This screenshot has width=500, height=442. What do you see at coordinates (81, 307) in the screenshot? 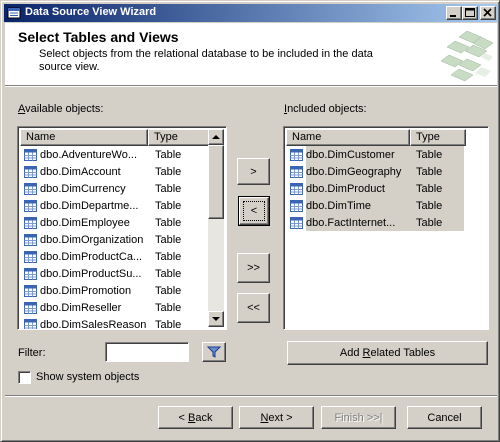
I see `row-name: dbo.DimReseller` at bounding box center [81, 307].